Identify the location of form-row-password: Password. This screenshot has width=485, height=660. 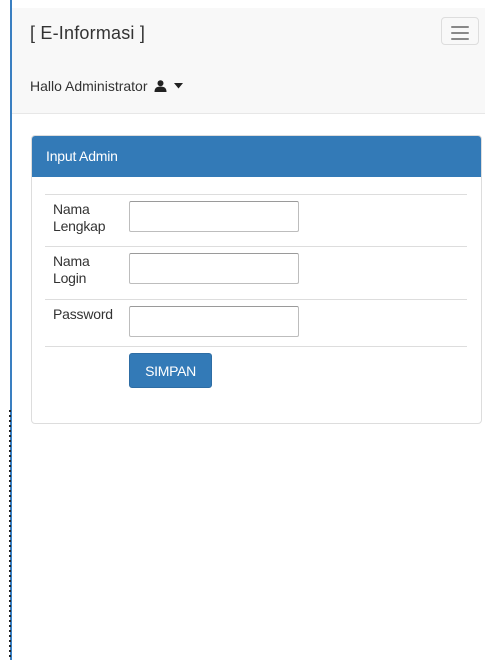
(256, 323).